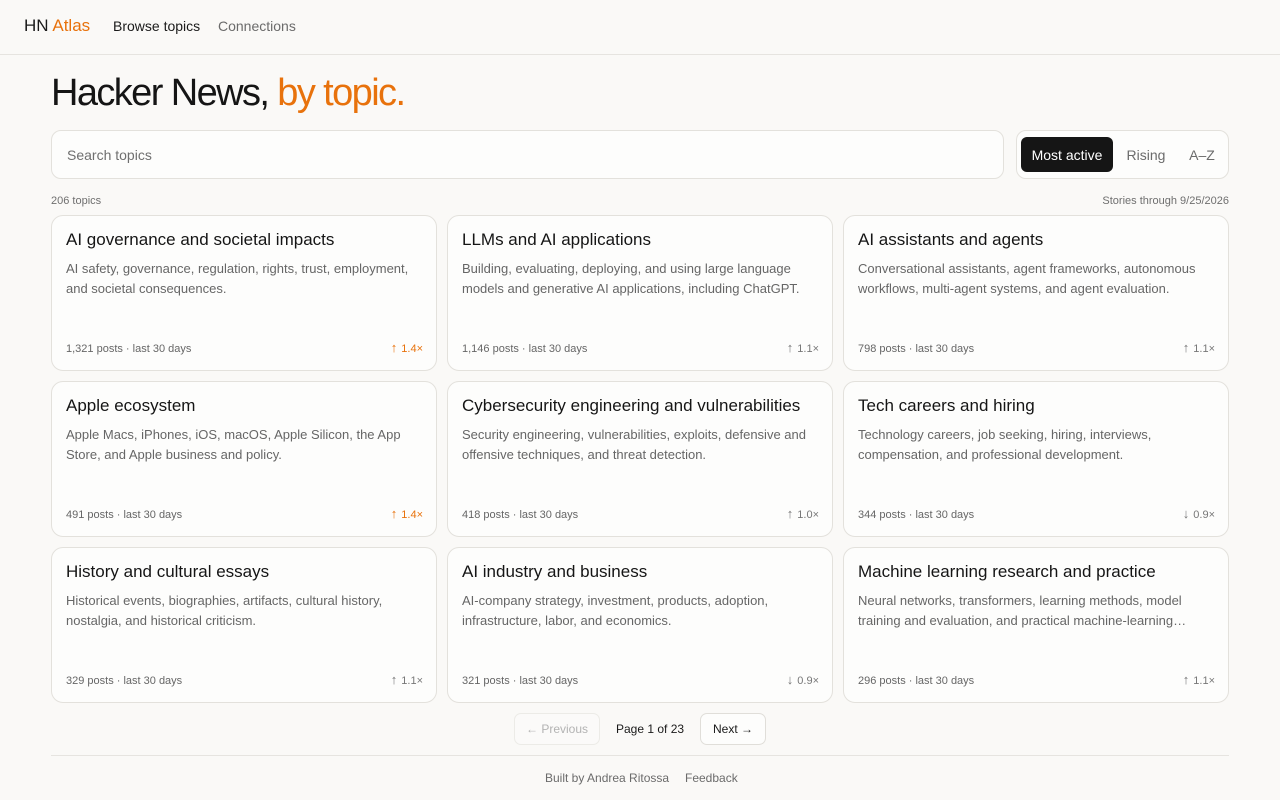  What do you see at coordinates (131, 405) in the screenshot?
I see `topic-card-title: Apple ecosystem` at bounding box center [131, 405].